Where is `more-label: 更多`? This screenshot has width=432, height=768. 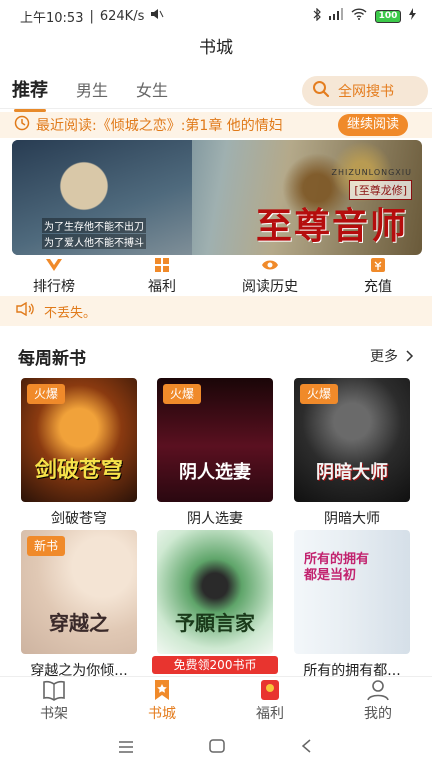
more-label: 更多 is located at coordinates (384, 357).